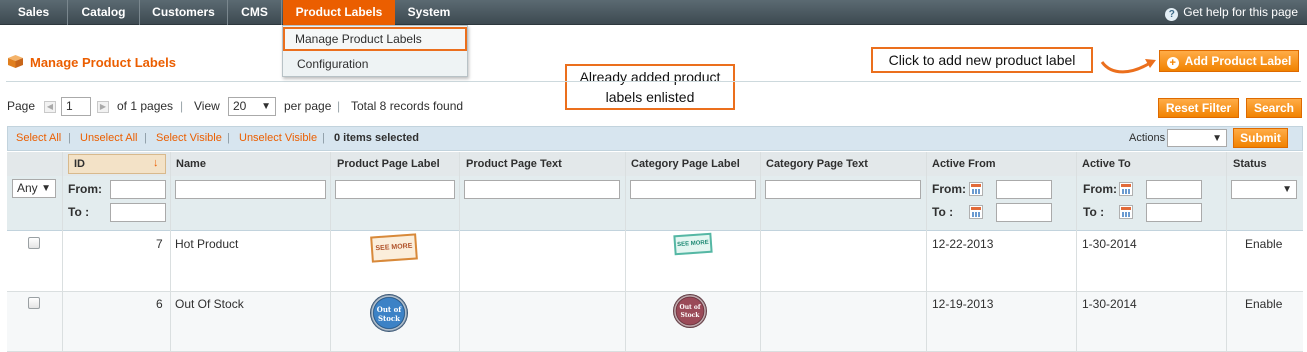 This screenshot has width=1307, height=352. Describe the element at coordinates (1094, 212) in the screenshot. I see `active-to-to-label: To :` at that location.